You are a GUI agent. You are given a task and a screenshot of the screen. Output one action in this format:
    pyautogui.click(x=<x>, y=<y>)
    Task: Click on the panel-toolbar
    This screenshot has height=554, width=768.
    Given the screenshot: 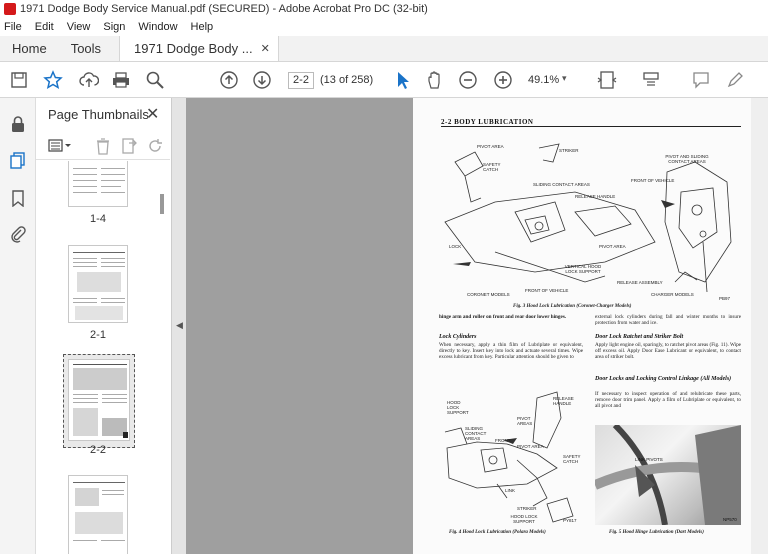 What is the action you would take?
    pyautogui.click(x=103, y=146)
    